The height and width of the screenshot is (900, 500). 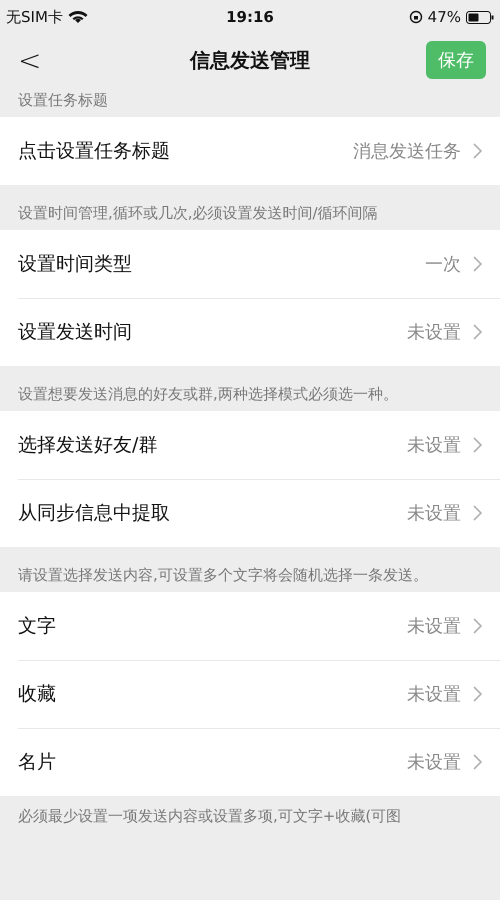 I want to click on settings-row: 从同步信息中提取 未设置, so click(x=250, y=513).